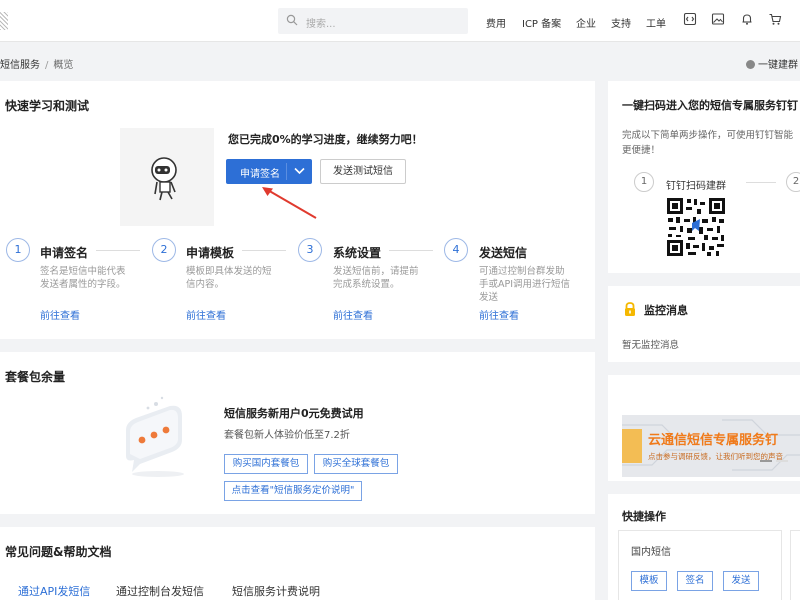 The image size is (800, 600). Describe the element at coordinates (696, 186) in the screenshot. I see `dingtalk-step-1-label: 钉钉扫码建群` at that location.